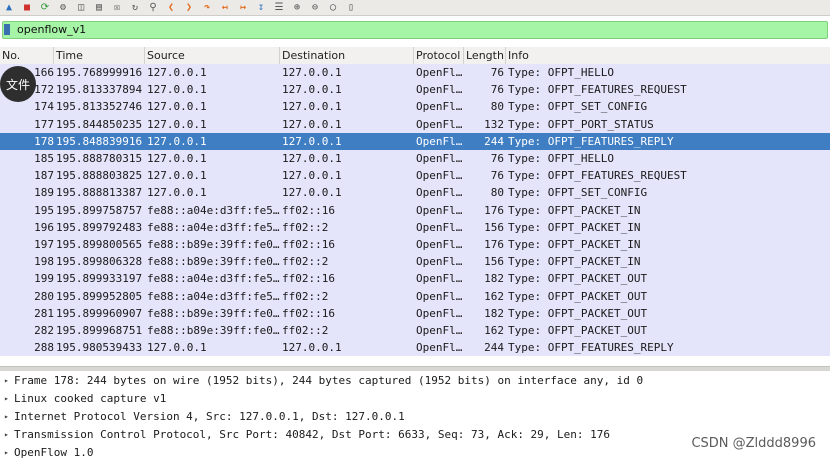 Image resolution: width=830 pixels, height=459 pixels. I want to click on cell-info: Type: OFPT_SET_CONFIG, so click(578, 193).